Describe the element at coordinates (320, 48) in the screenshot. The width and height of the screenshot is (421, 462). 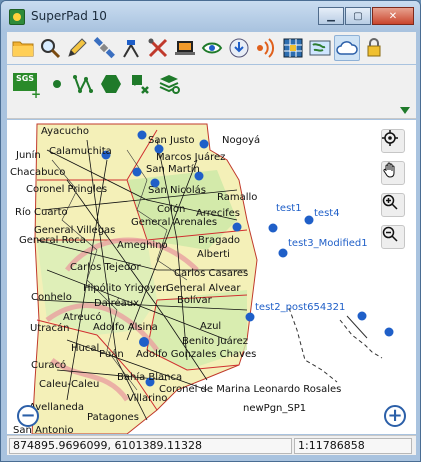
I see `world-map-icon` at that location.